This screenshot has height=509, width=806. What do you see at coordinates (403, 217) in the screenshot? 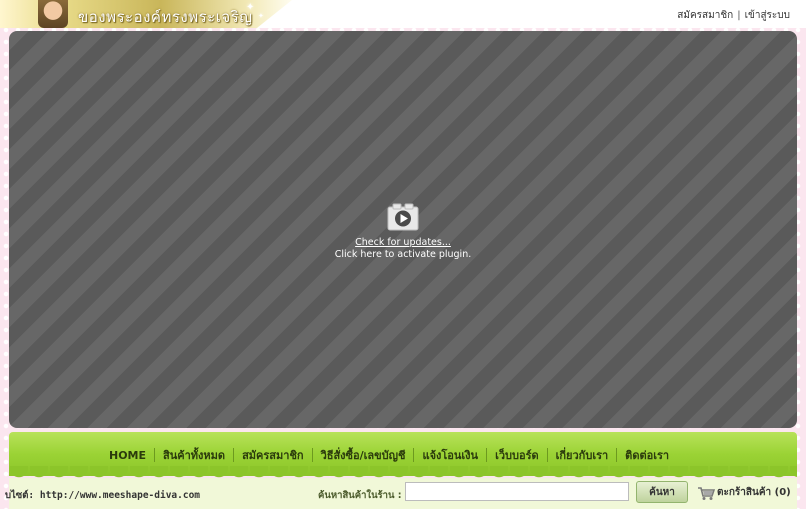
I see `play-plugin-icon` at bounding box center [403, 217].